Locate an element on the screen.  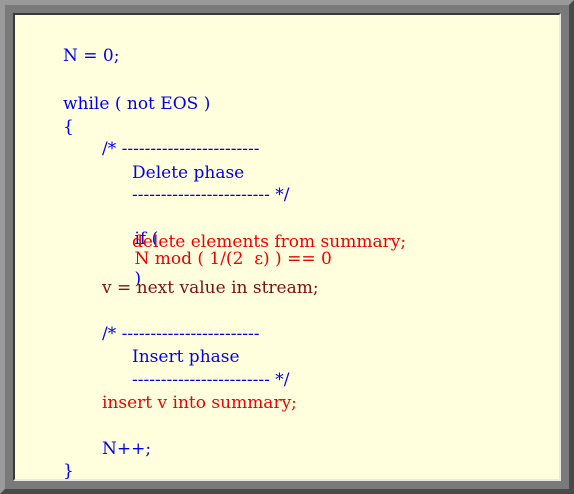
code-line-close-brace: } is located at coordinates (68, 471).